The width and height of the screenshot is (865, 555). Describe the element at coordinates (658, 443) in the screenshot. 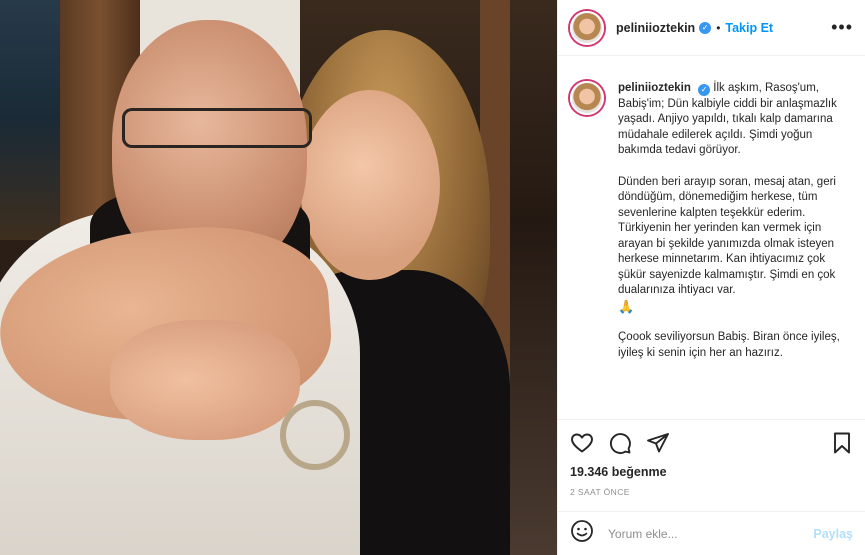

I see `share-icon` at that location.